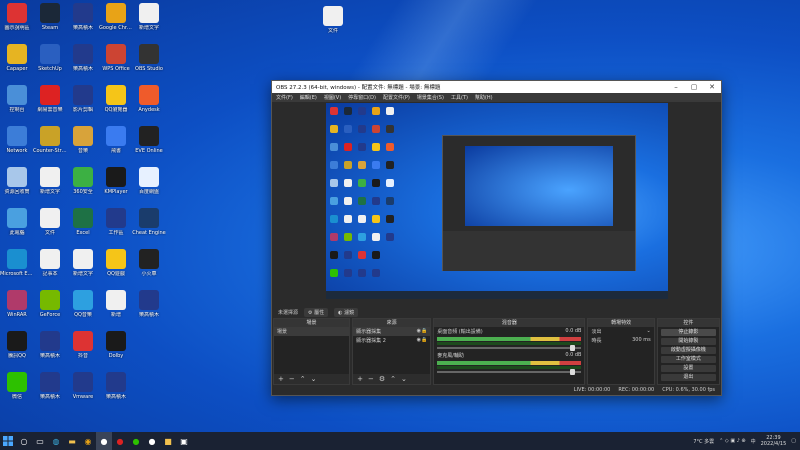  I want to click on menu-profile: 配置文件(P), so click(396, 97).